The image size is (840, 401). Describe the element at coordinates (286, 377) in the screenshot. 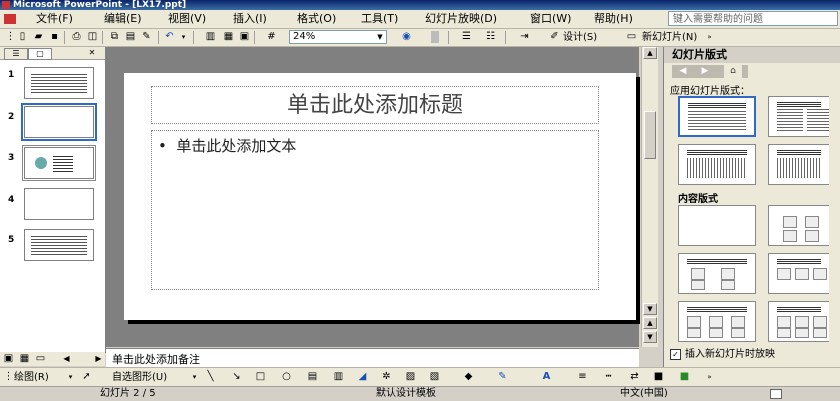

I see `oval-icon: ○` at that location.